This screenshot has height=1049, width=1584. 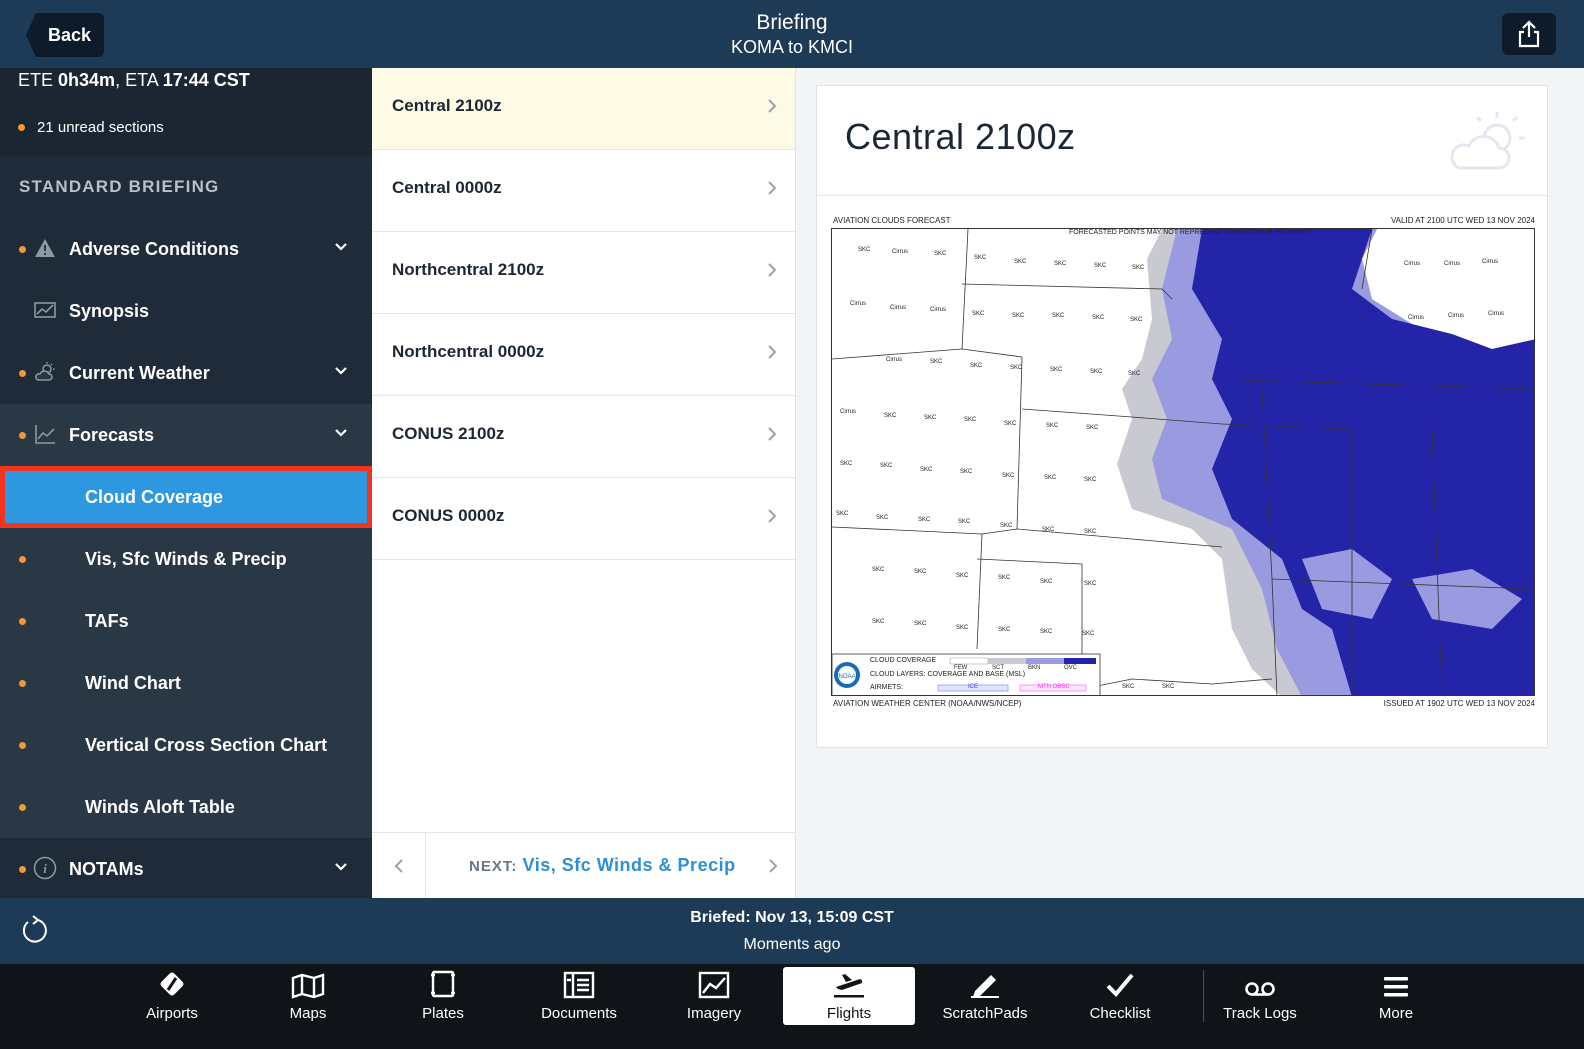 I want to click on tab-flights: Flights, so click(x=849, y=996).